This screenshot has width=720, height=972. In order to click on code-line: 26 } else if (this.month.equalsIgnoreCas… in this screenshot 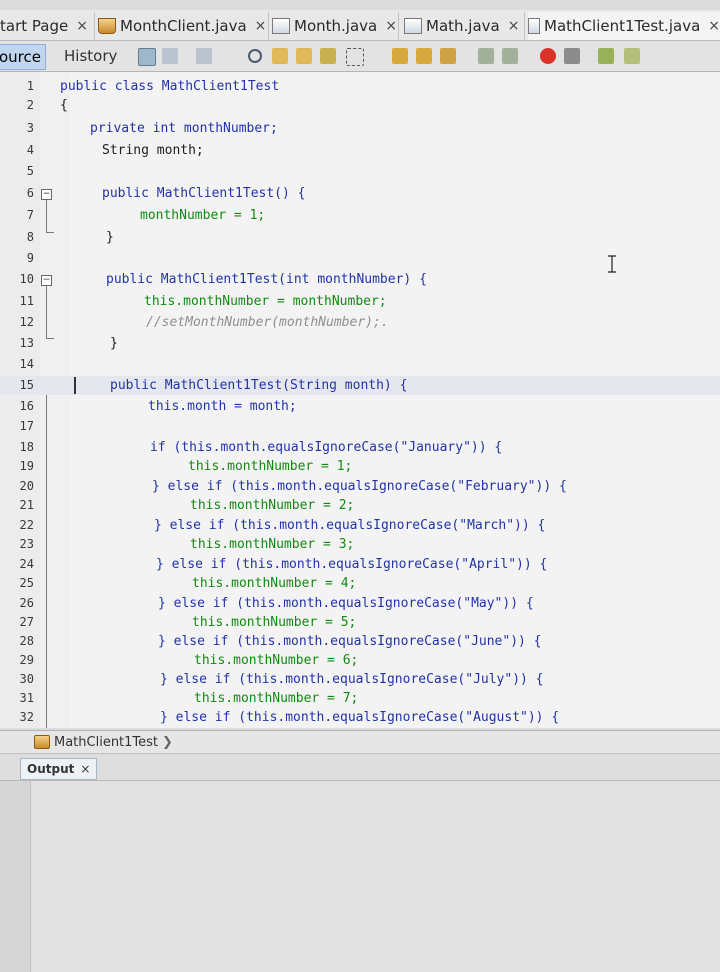, I will do `click(360, 603)`.